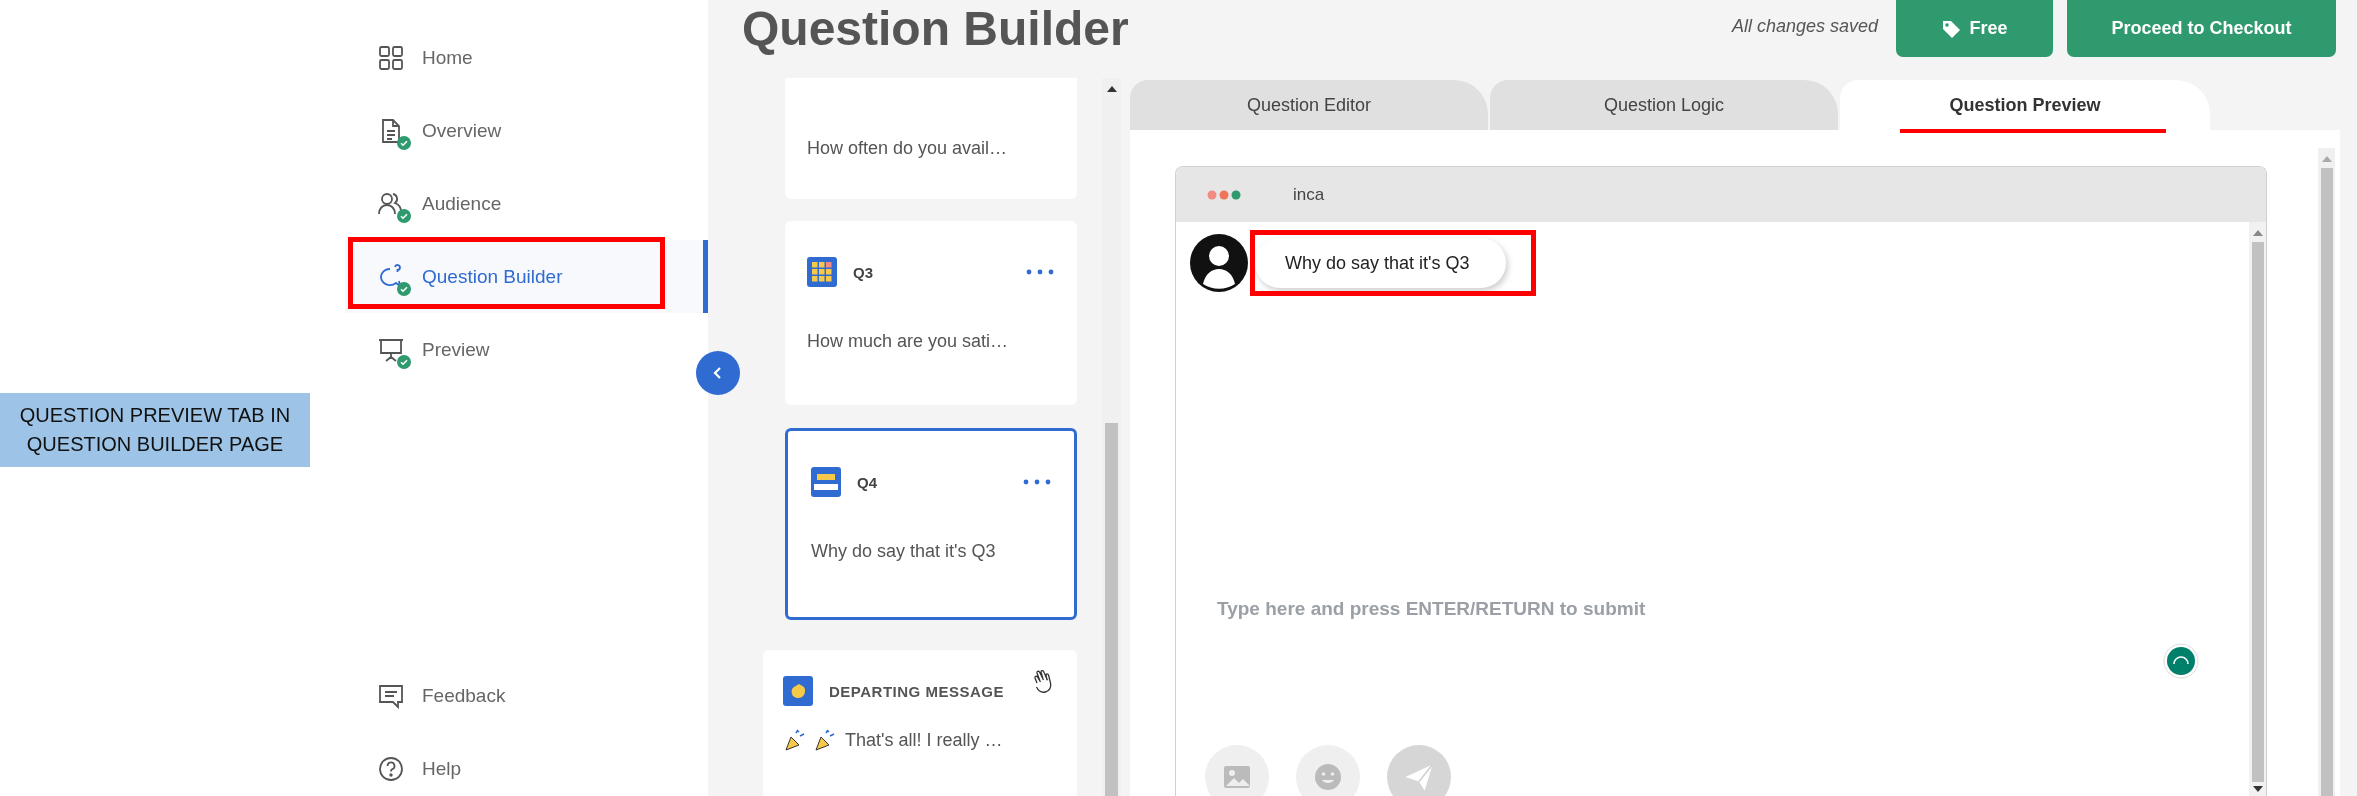 This screenshot has width=2357, height=796. Describe the element at coordinates (2201, 28) in the screenshot. I see `checkout-button: Proceed to Checkout` at that location.